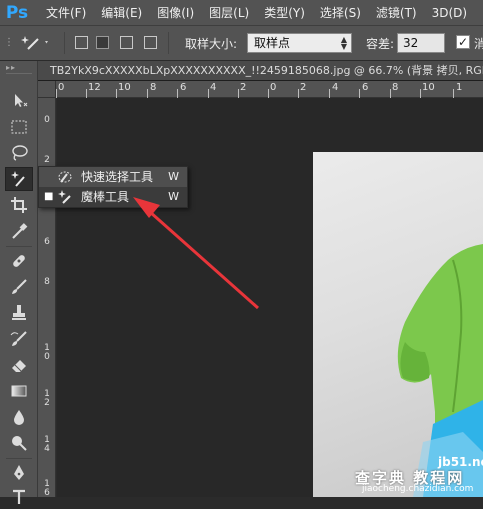 The height and width of the screenshot is (509, 483). What do you see at coordinates (380, 44) in the screenshot?
I see `tolerance-label: 容差:` at bounding box center [380, 44].